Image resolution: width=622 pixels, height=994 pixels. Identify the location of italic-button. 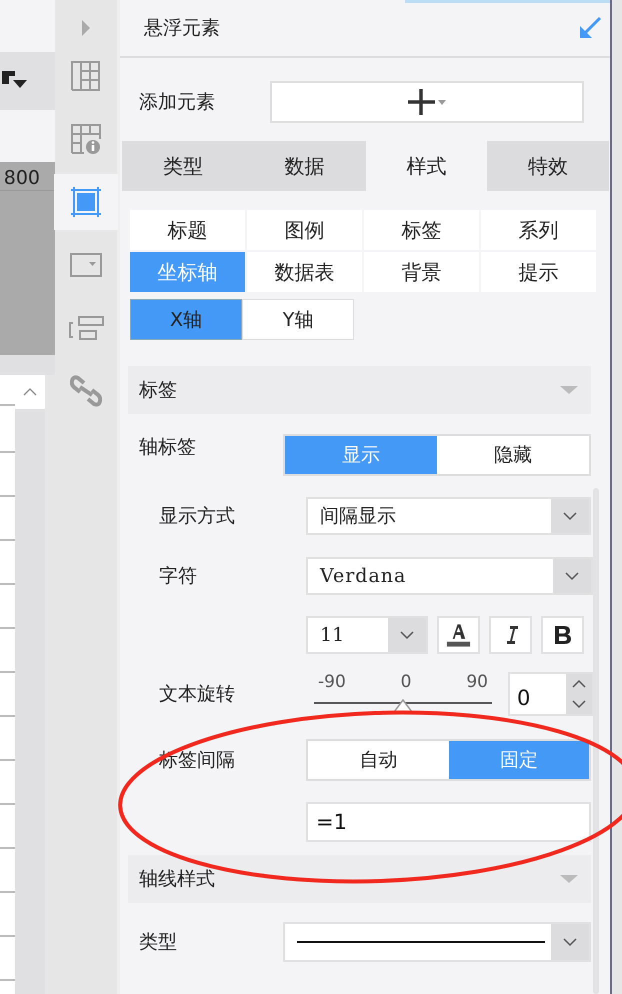
(510, 635).